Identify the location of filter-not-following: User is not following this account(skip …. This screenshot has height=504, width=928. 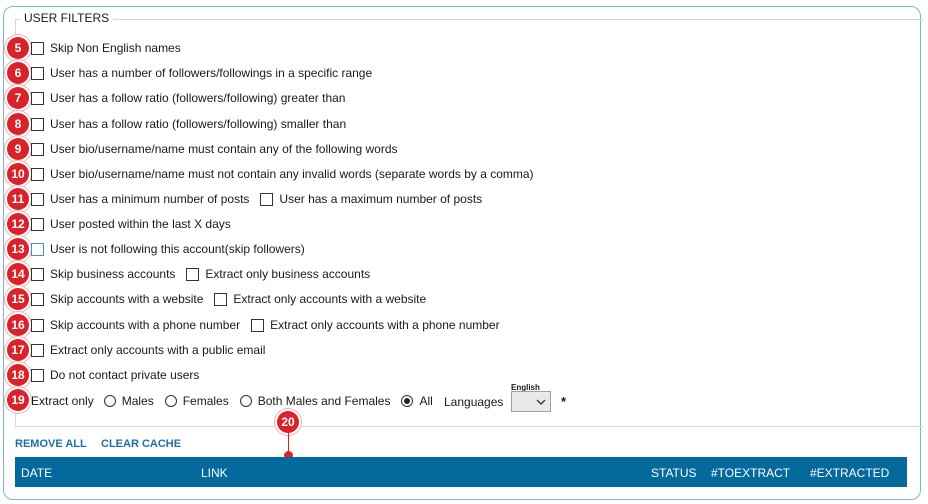
(168, 249).